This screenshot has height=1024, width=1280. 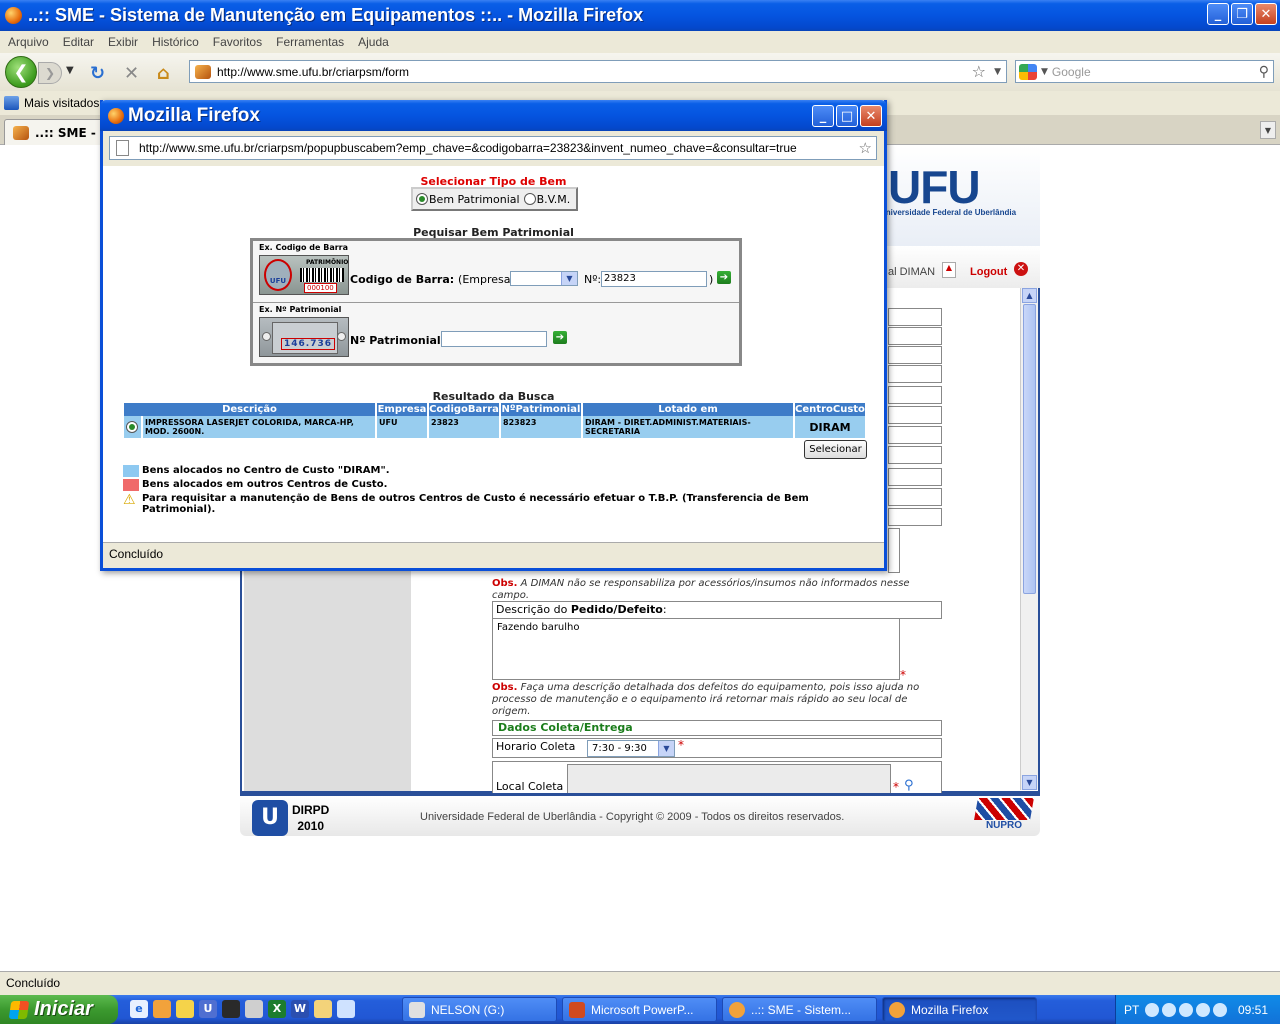 What do you see at coordinates (131, 73) in the screenshot?
I see `stop-icon: ✕` at bounding box center [131, 73].